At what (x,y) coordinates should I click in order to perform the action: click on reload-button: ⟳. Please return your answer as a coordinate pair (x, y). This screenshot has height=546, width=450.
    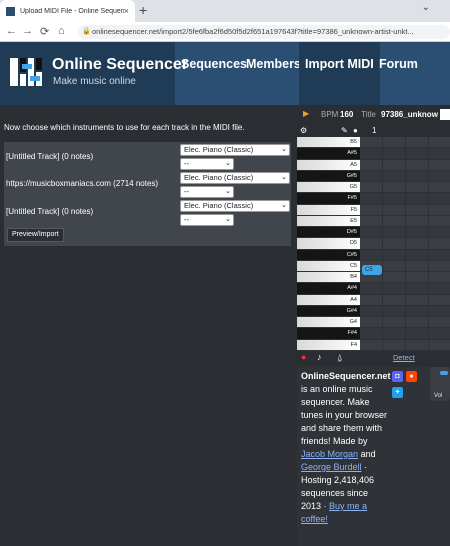
    Looking at the image, I should click on (44, 31).